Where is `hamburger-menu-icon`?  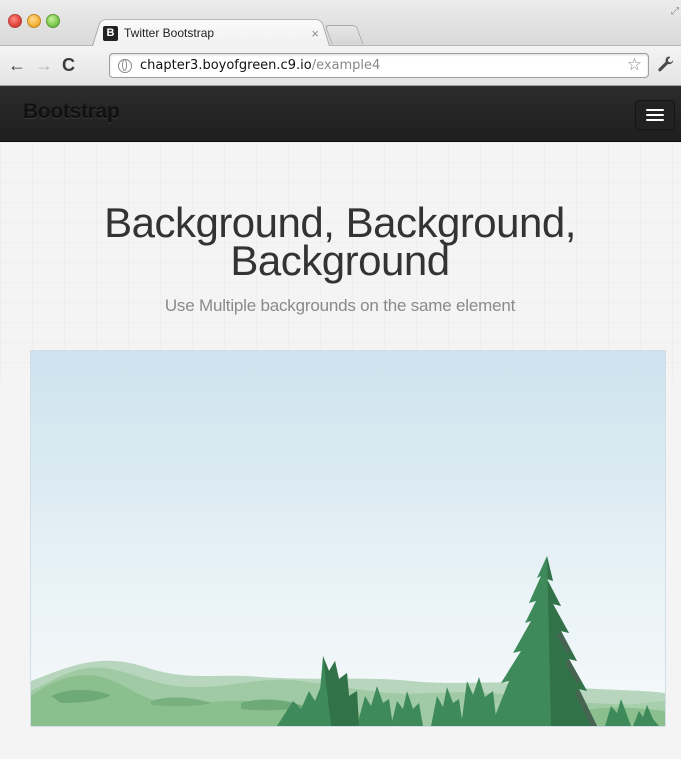 hamburger-menu-icon is located at coordinates (655, 115).